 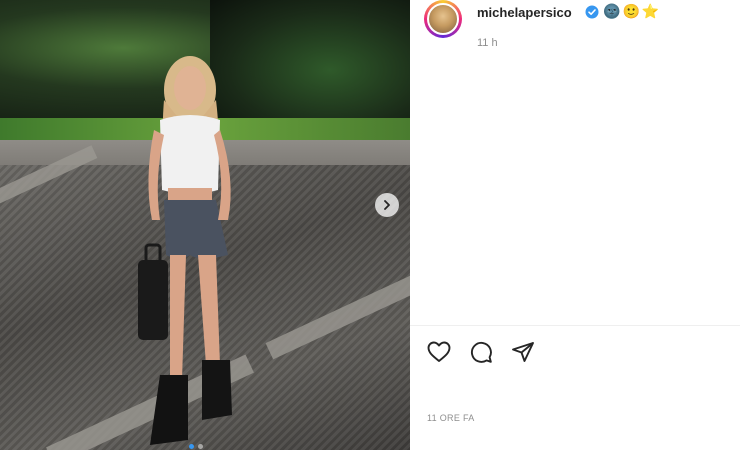 I want to click on next-photo-button, so click(x=387, y=205).